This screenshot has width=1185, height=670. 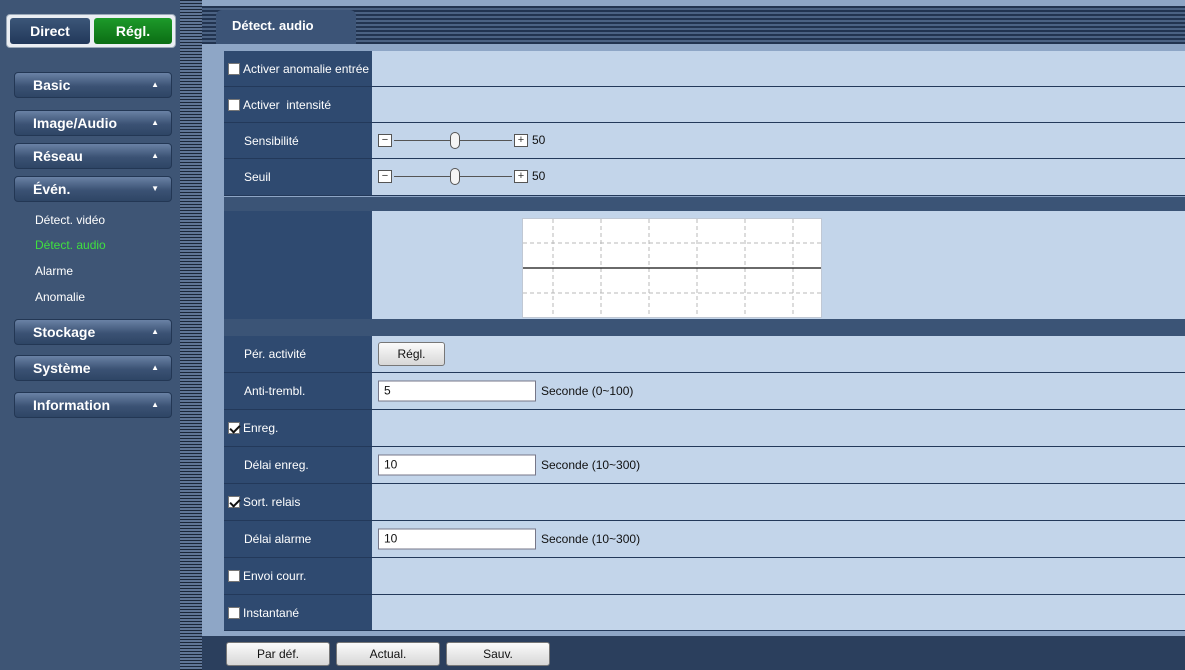 I want to click on relay-out-checkbox, so click(x=234, y=502).